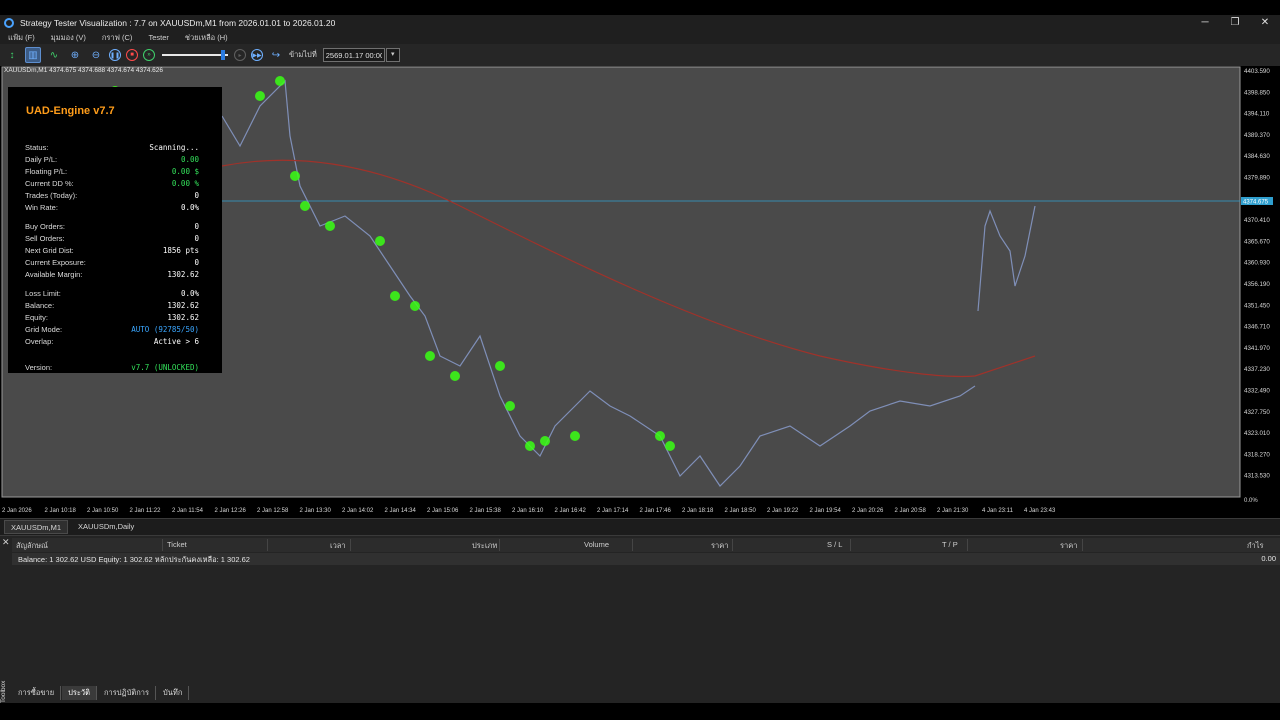 The image size is (1280, 720). I want to click on panel-row: Balance: 1302.62, so click(112, 307).